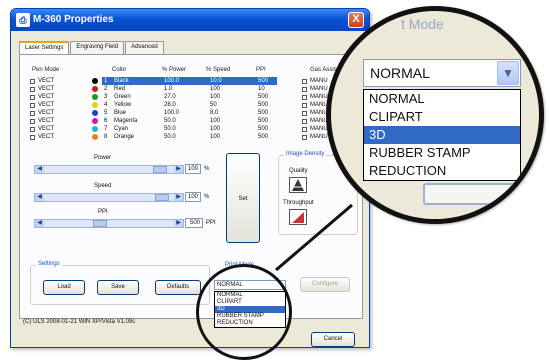 The width and height of the screenshot is (550, 360). What do you see at coordinates (442, 99) in the screenshot?
I see `callout-option: NORMAL` at bounding box center [442, 99].